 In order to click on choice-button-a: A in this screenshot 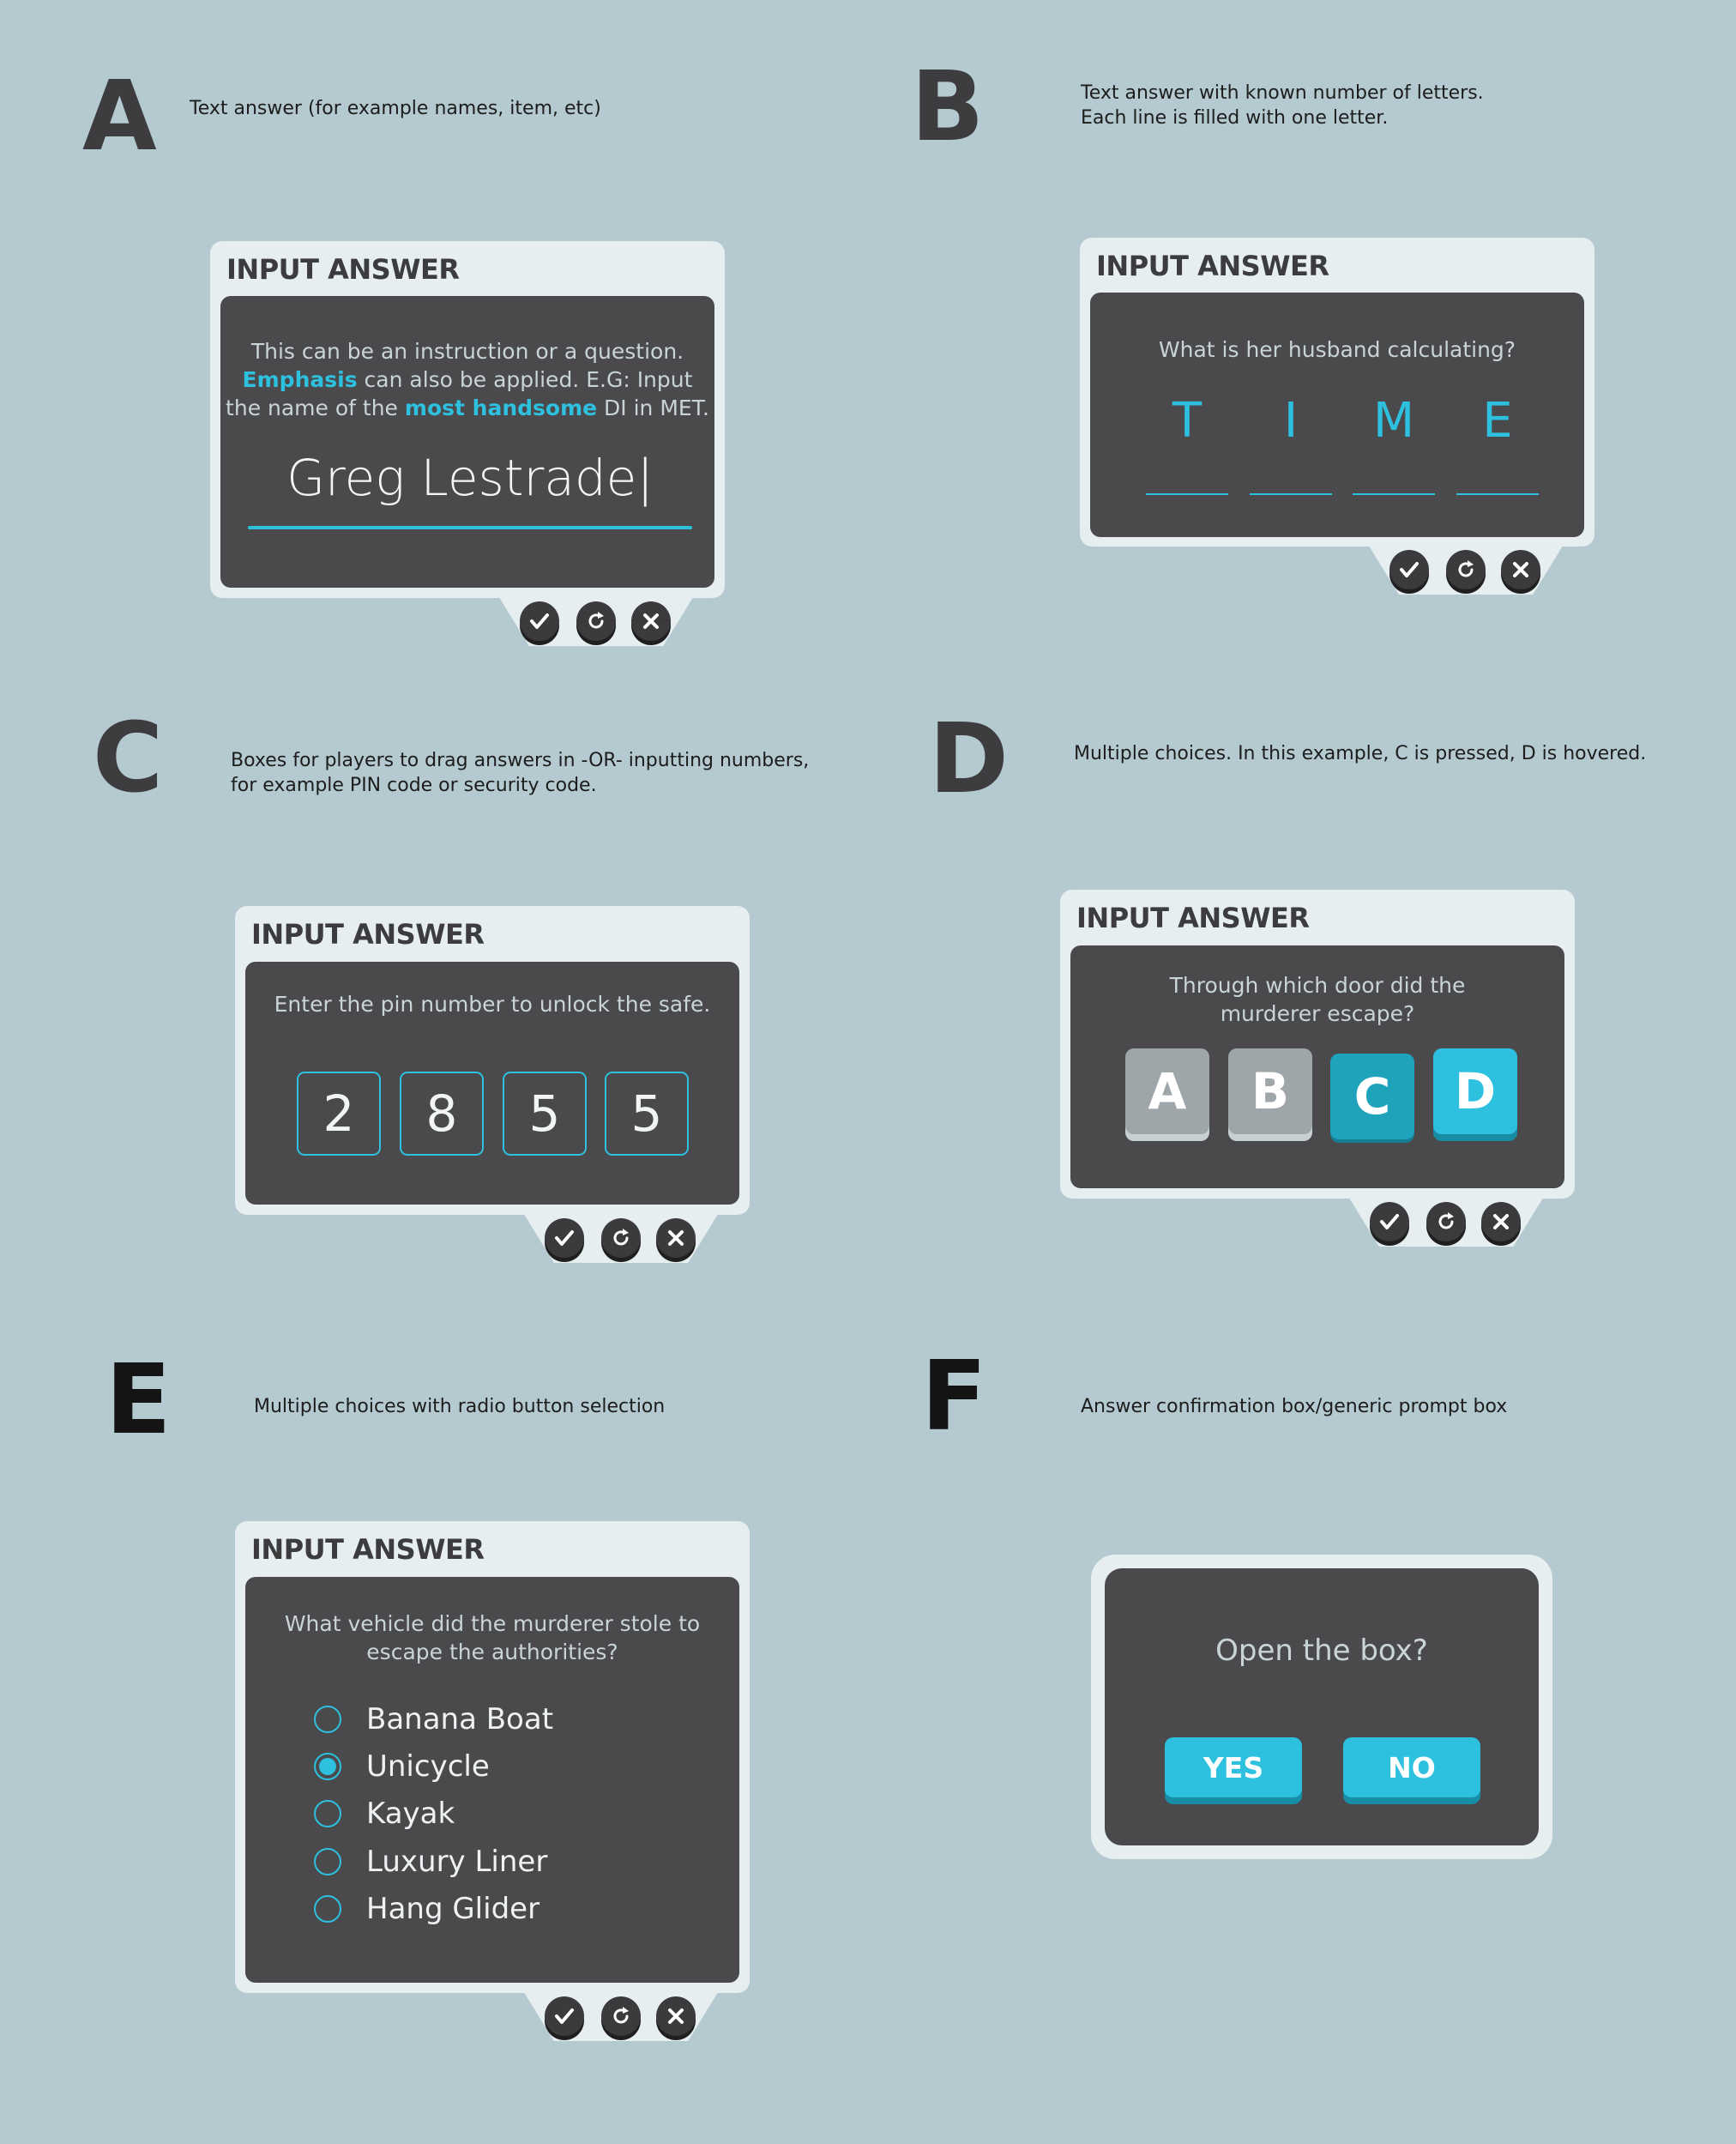, I will do `click(1167, 1091)`.